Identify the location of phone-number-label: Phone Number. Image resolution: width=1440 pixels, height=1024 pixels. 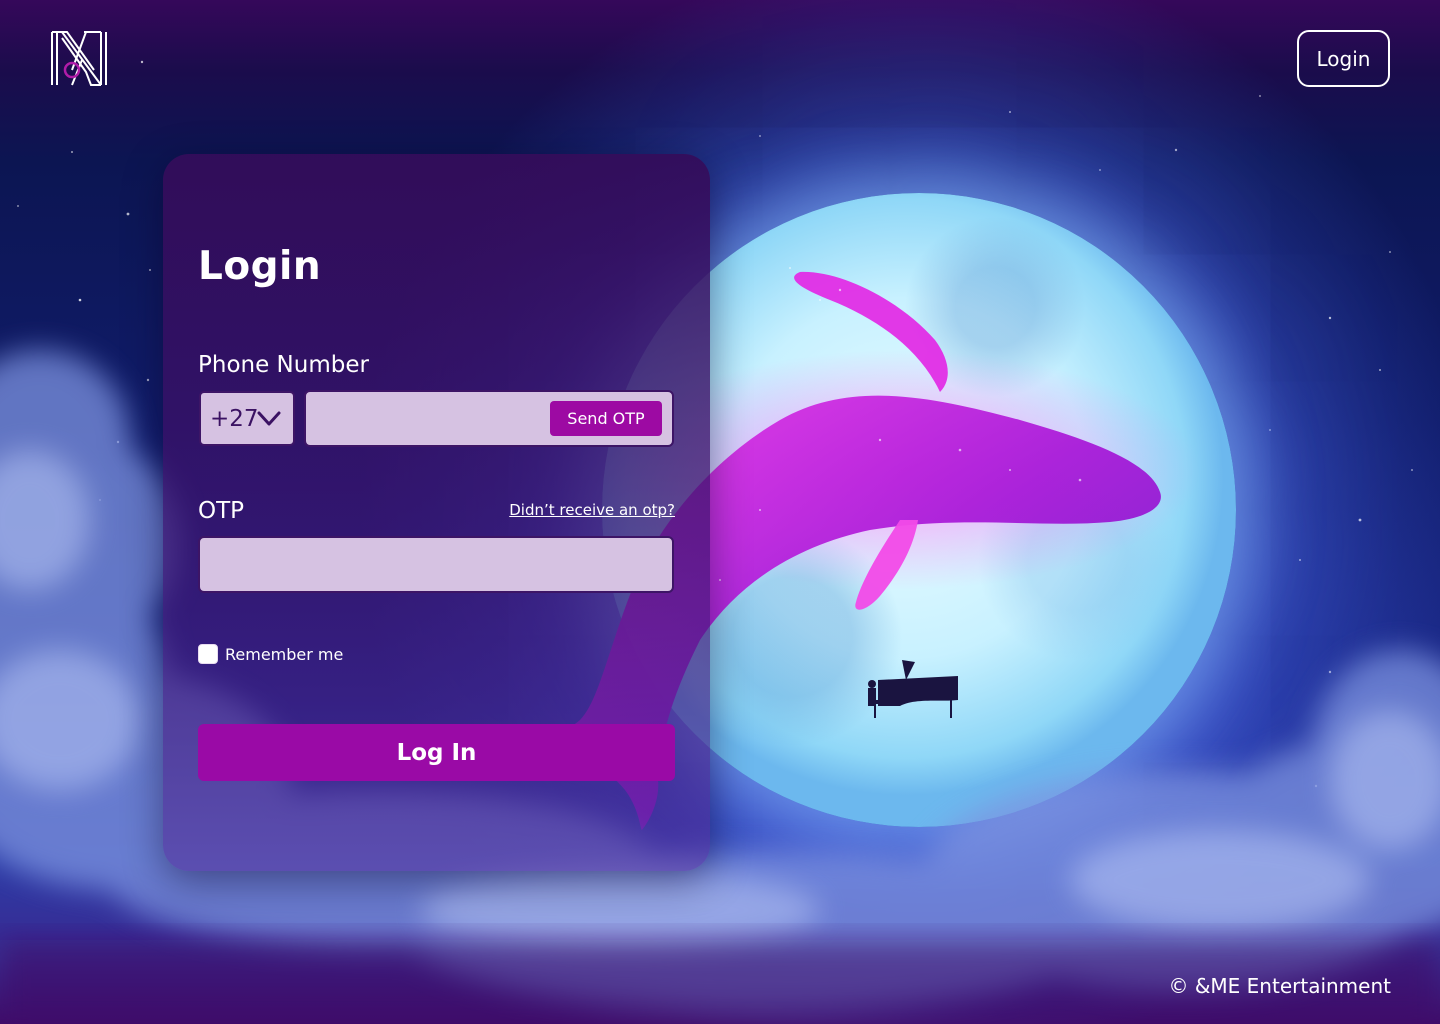
(283, 365).